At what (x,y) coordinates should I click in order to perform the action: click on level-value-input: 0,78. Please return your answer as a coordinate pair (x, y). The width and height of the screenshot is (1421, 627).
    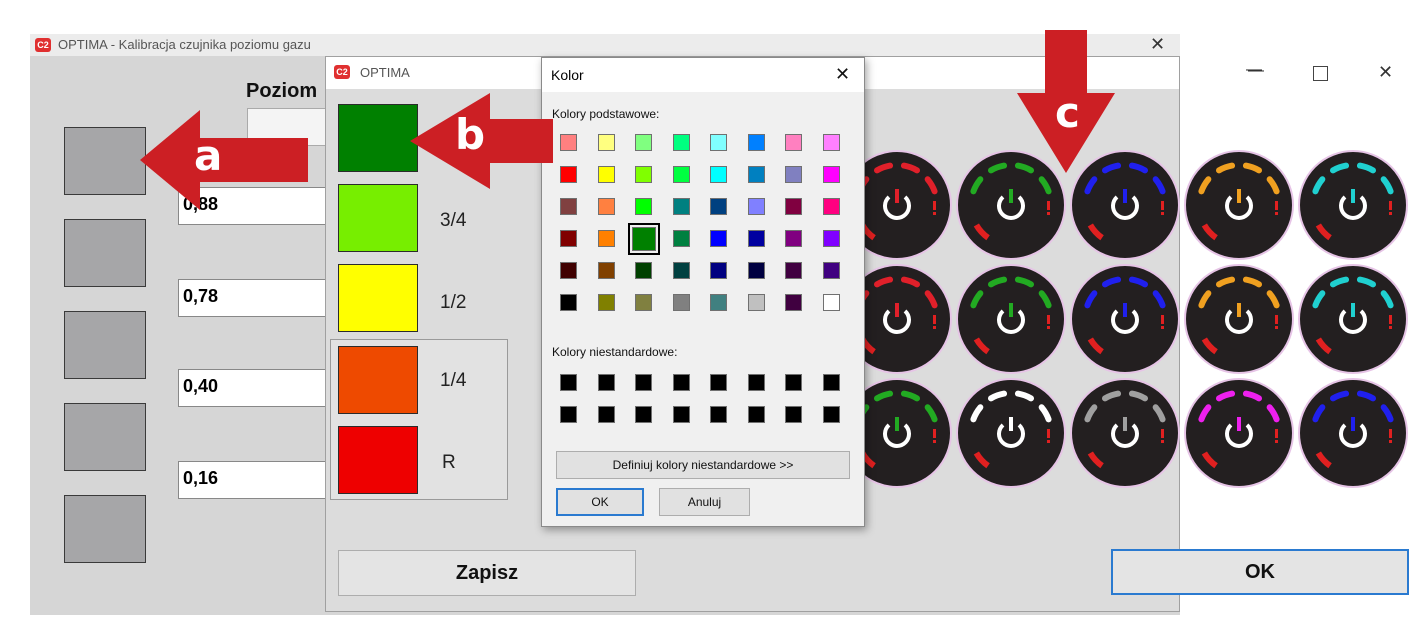
    Looking at the image, I should click on (253, 298).